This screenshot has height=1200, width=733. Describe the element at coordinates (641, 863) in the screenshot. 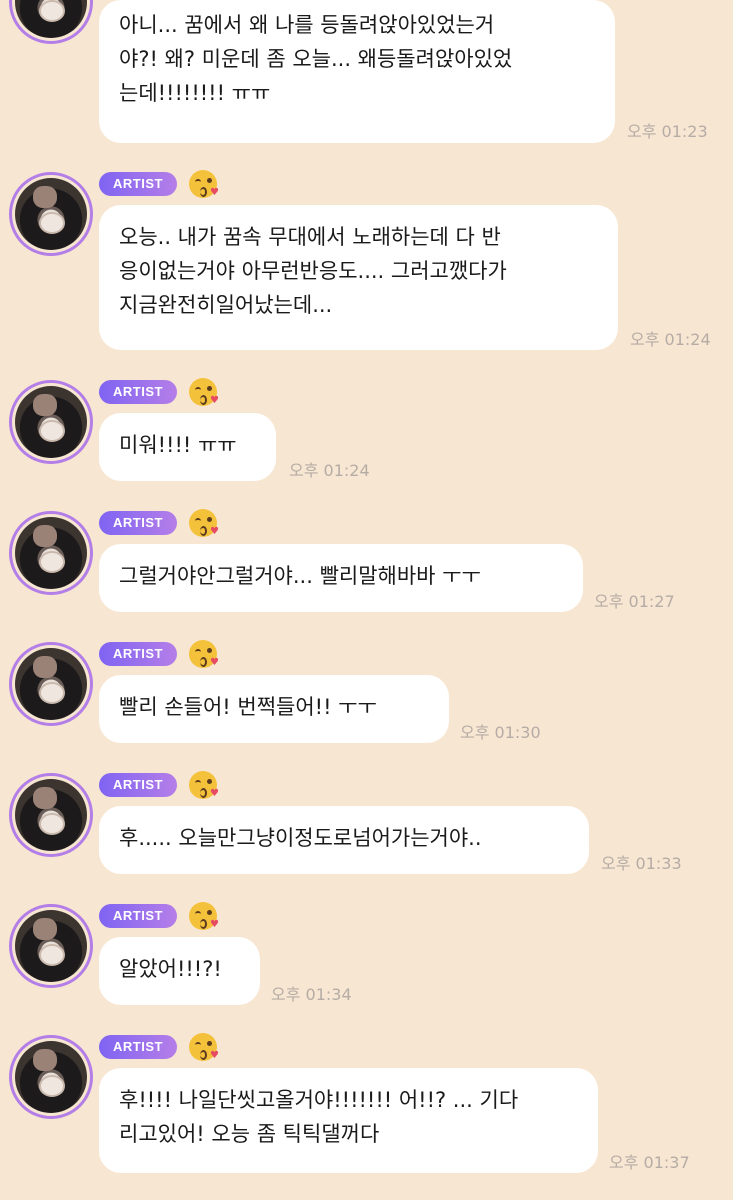

I see `message-timestamp: 오후 01:33` at that location.